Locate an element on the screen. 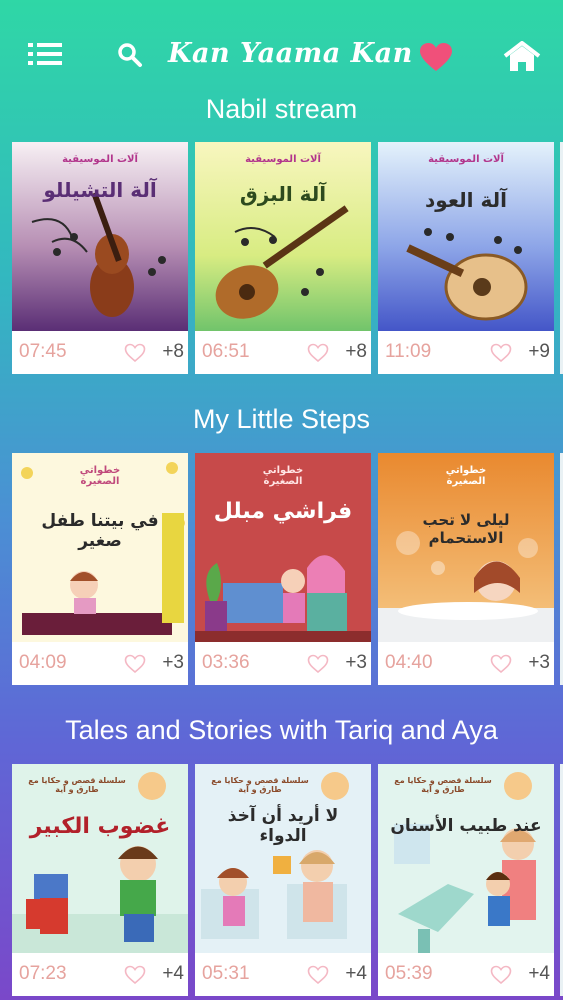 The width and height of the screenshot is (563, 1000). home-icon is located at coordinates (522, 56).